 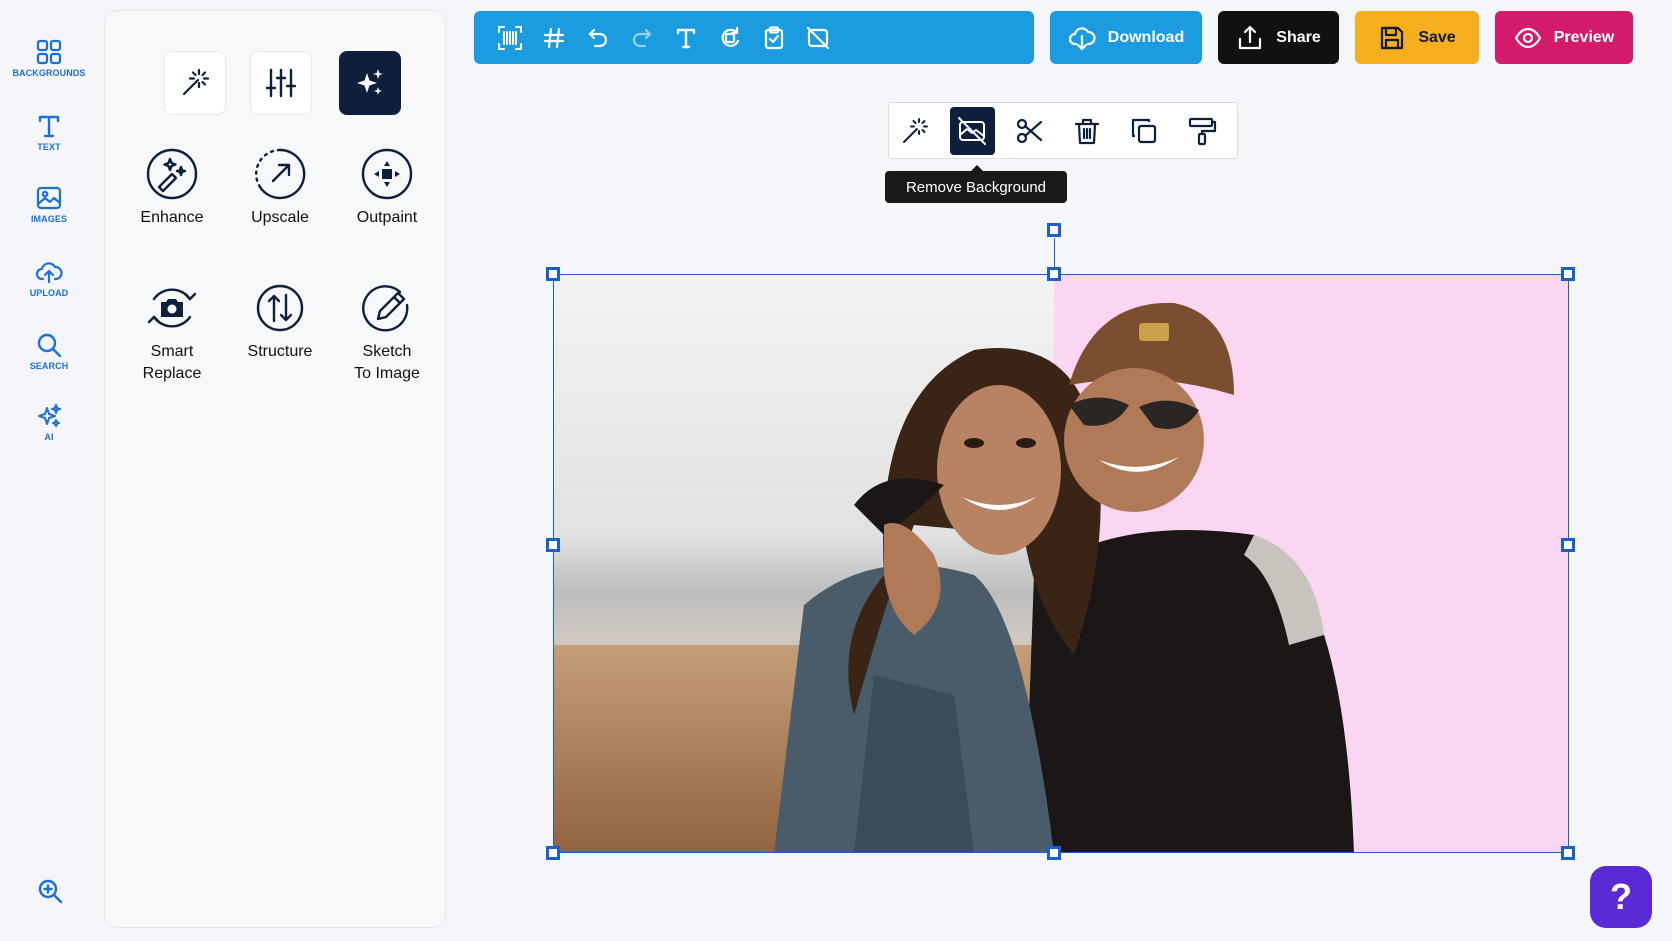 I want to click on share-icon, so click(x=1250, y=37).